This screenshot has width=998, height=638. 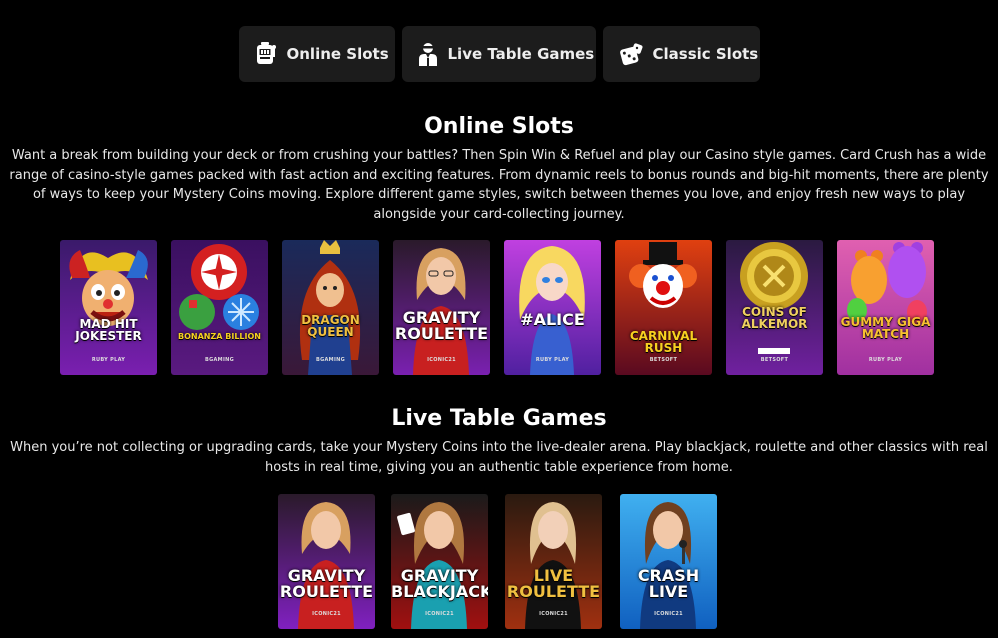 What do you see at coordinates (428, 54) in the screenshot?
I see `dealer-icon` at bounding box center [428, 54].